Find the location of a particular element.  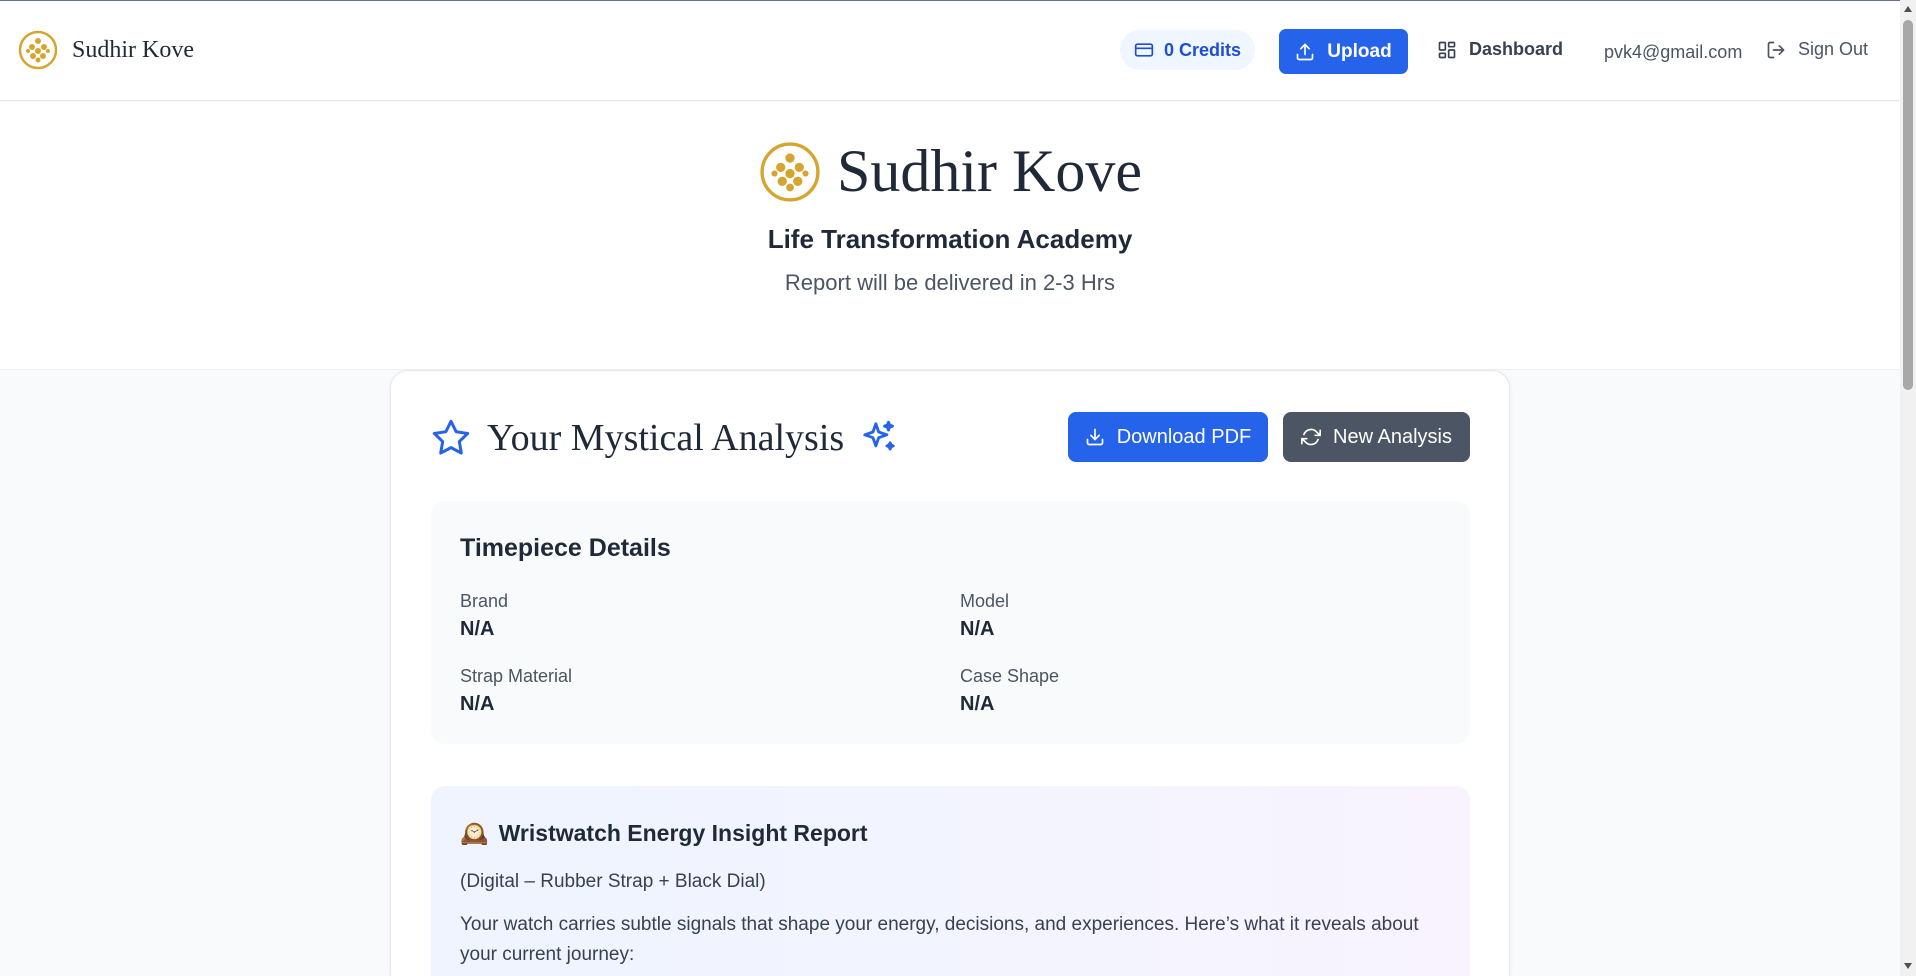

analysis-heading: Your Mystical Analysis is located at coordinates (664, 438).